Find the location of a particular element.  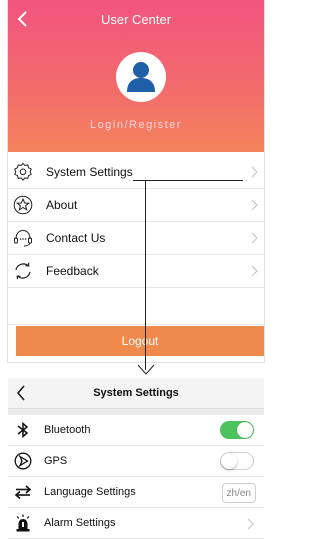

settings-row-label: Bluetooth is located at coordinates (67, 430).